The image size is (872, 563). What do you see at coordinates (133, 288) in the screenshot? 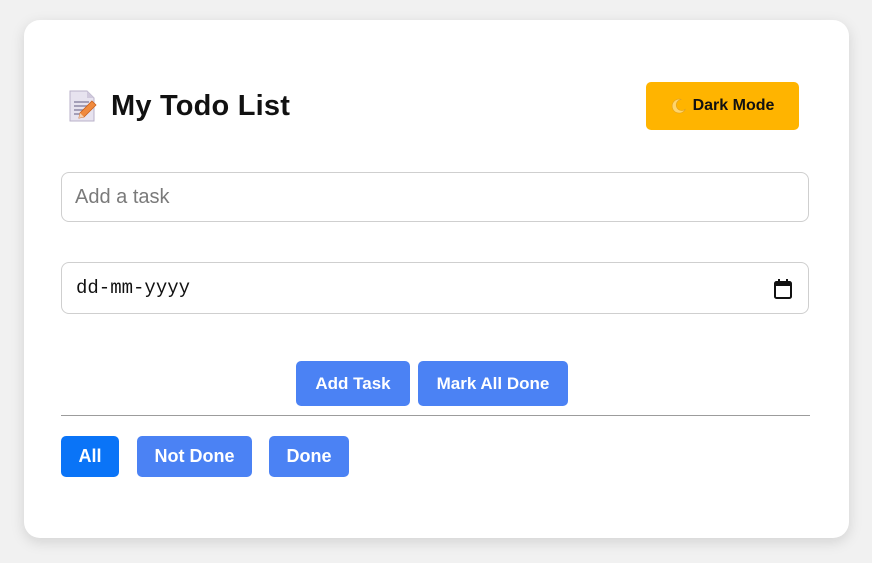
I see `date-placeholder: dd-mm-yyyy` at bounding box center [133, 288].